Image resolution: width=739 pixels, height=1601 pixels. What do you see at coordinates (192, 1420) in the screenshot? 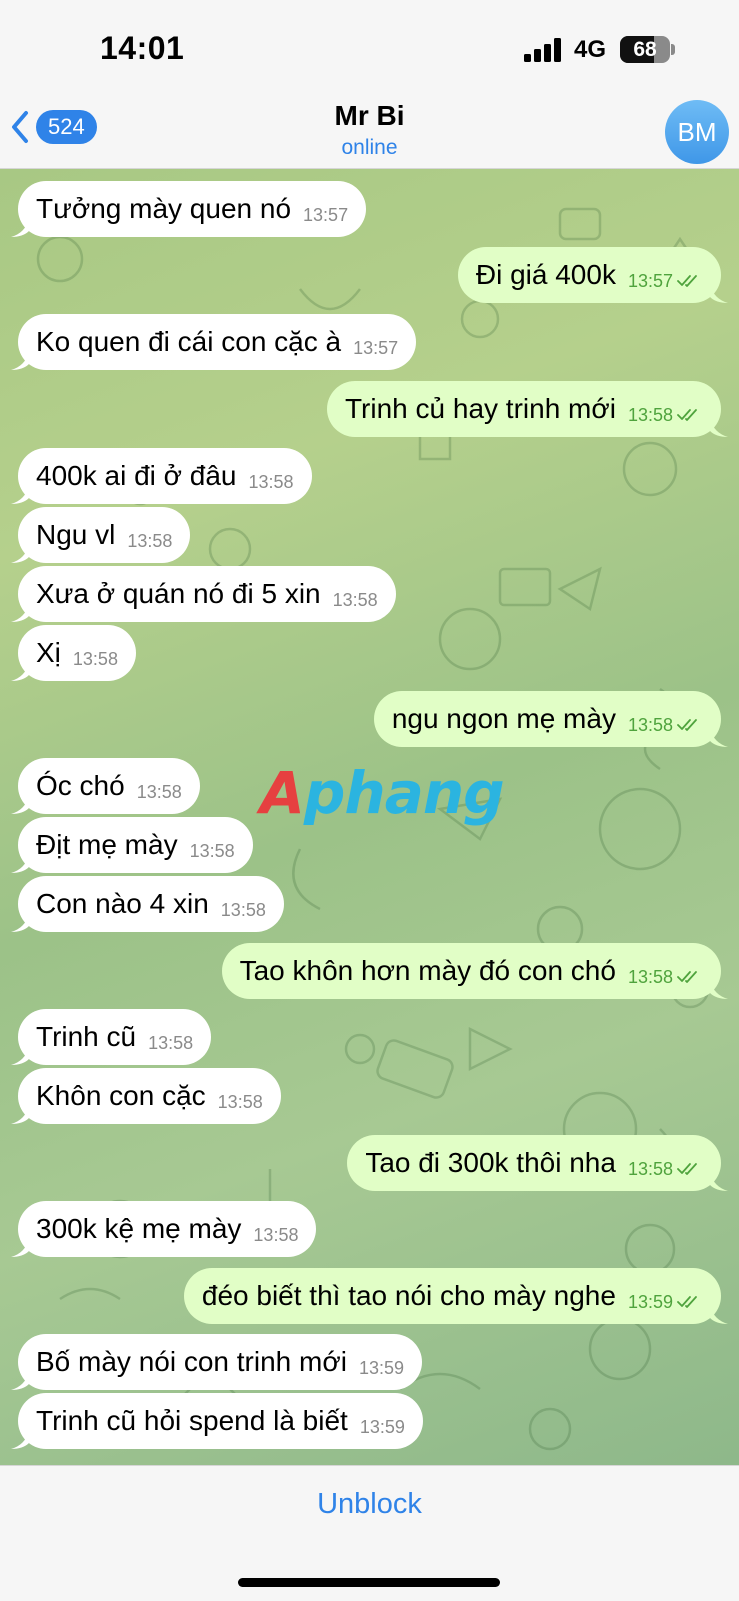
I see `message-text: Trinh cũ hỏi spend là biết` at bounding box center [192, 1420].